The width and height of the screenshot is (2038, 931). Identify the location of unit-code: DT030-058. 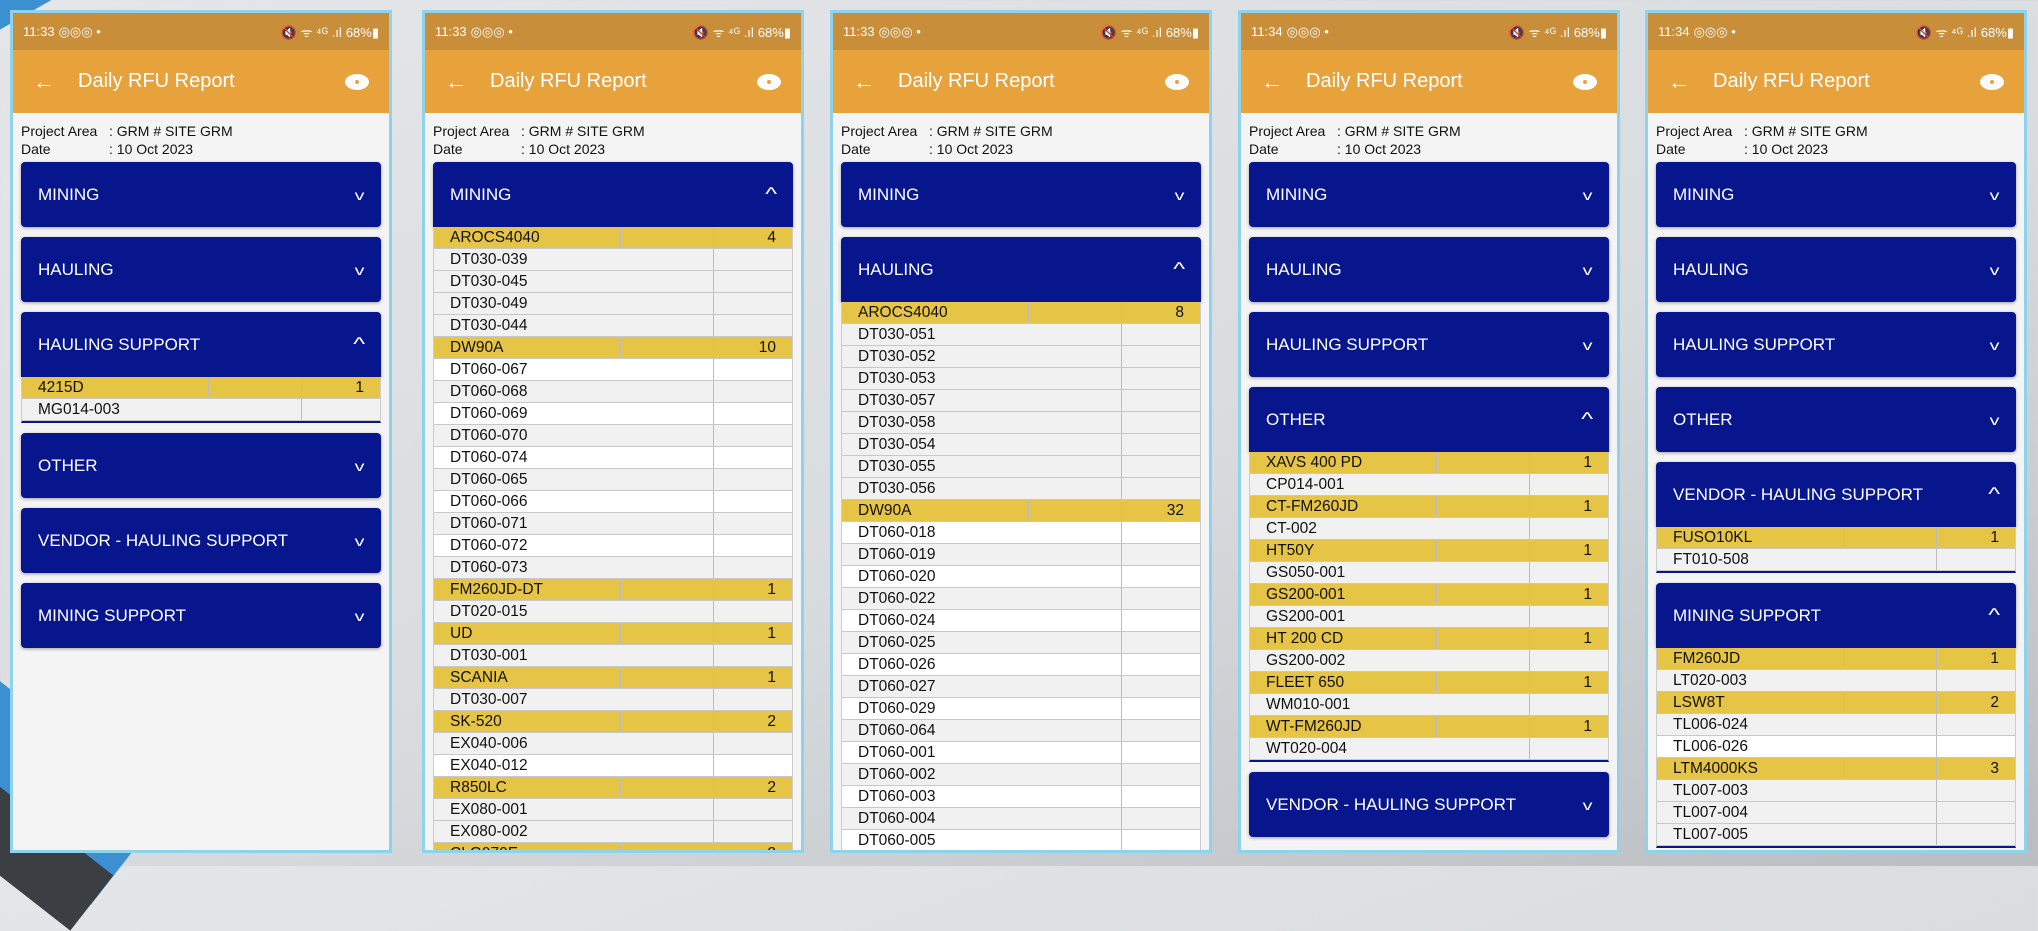
(982, 422).